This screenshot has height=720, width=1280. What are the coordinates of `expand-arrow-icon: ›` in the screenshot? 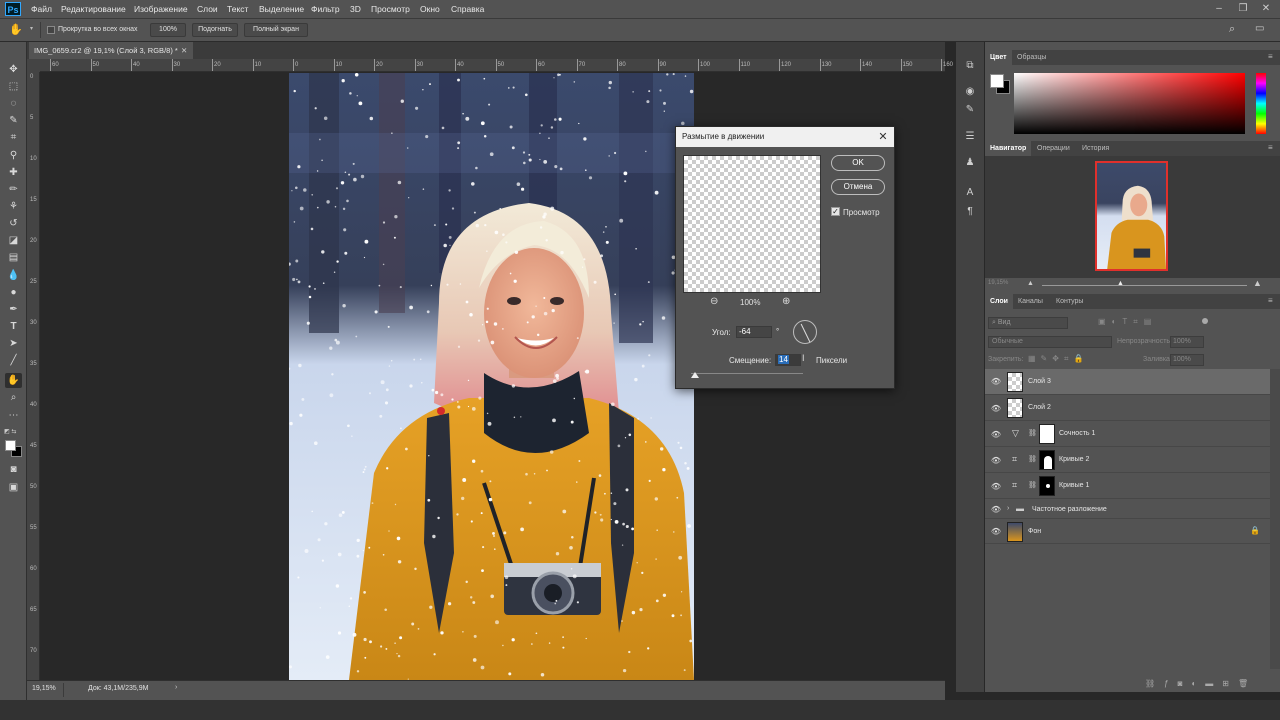 It's located at (1008, 508).